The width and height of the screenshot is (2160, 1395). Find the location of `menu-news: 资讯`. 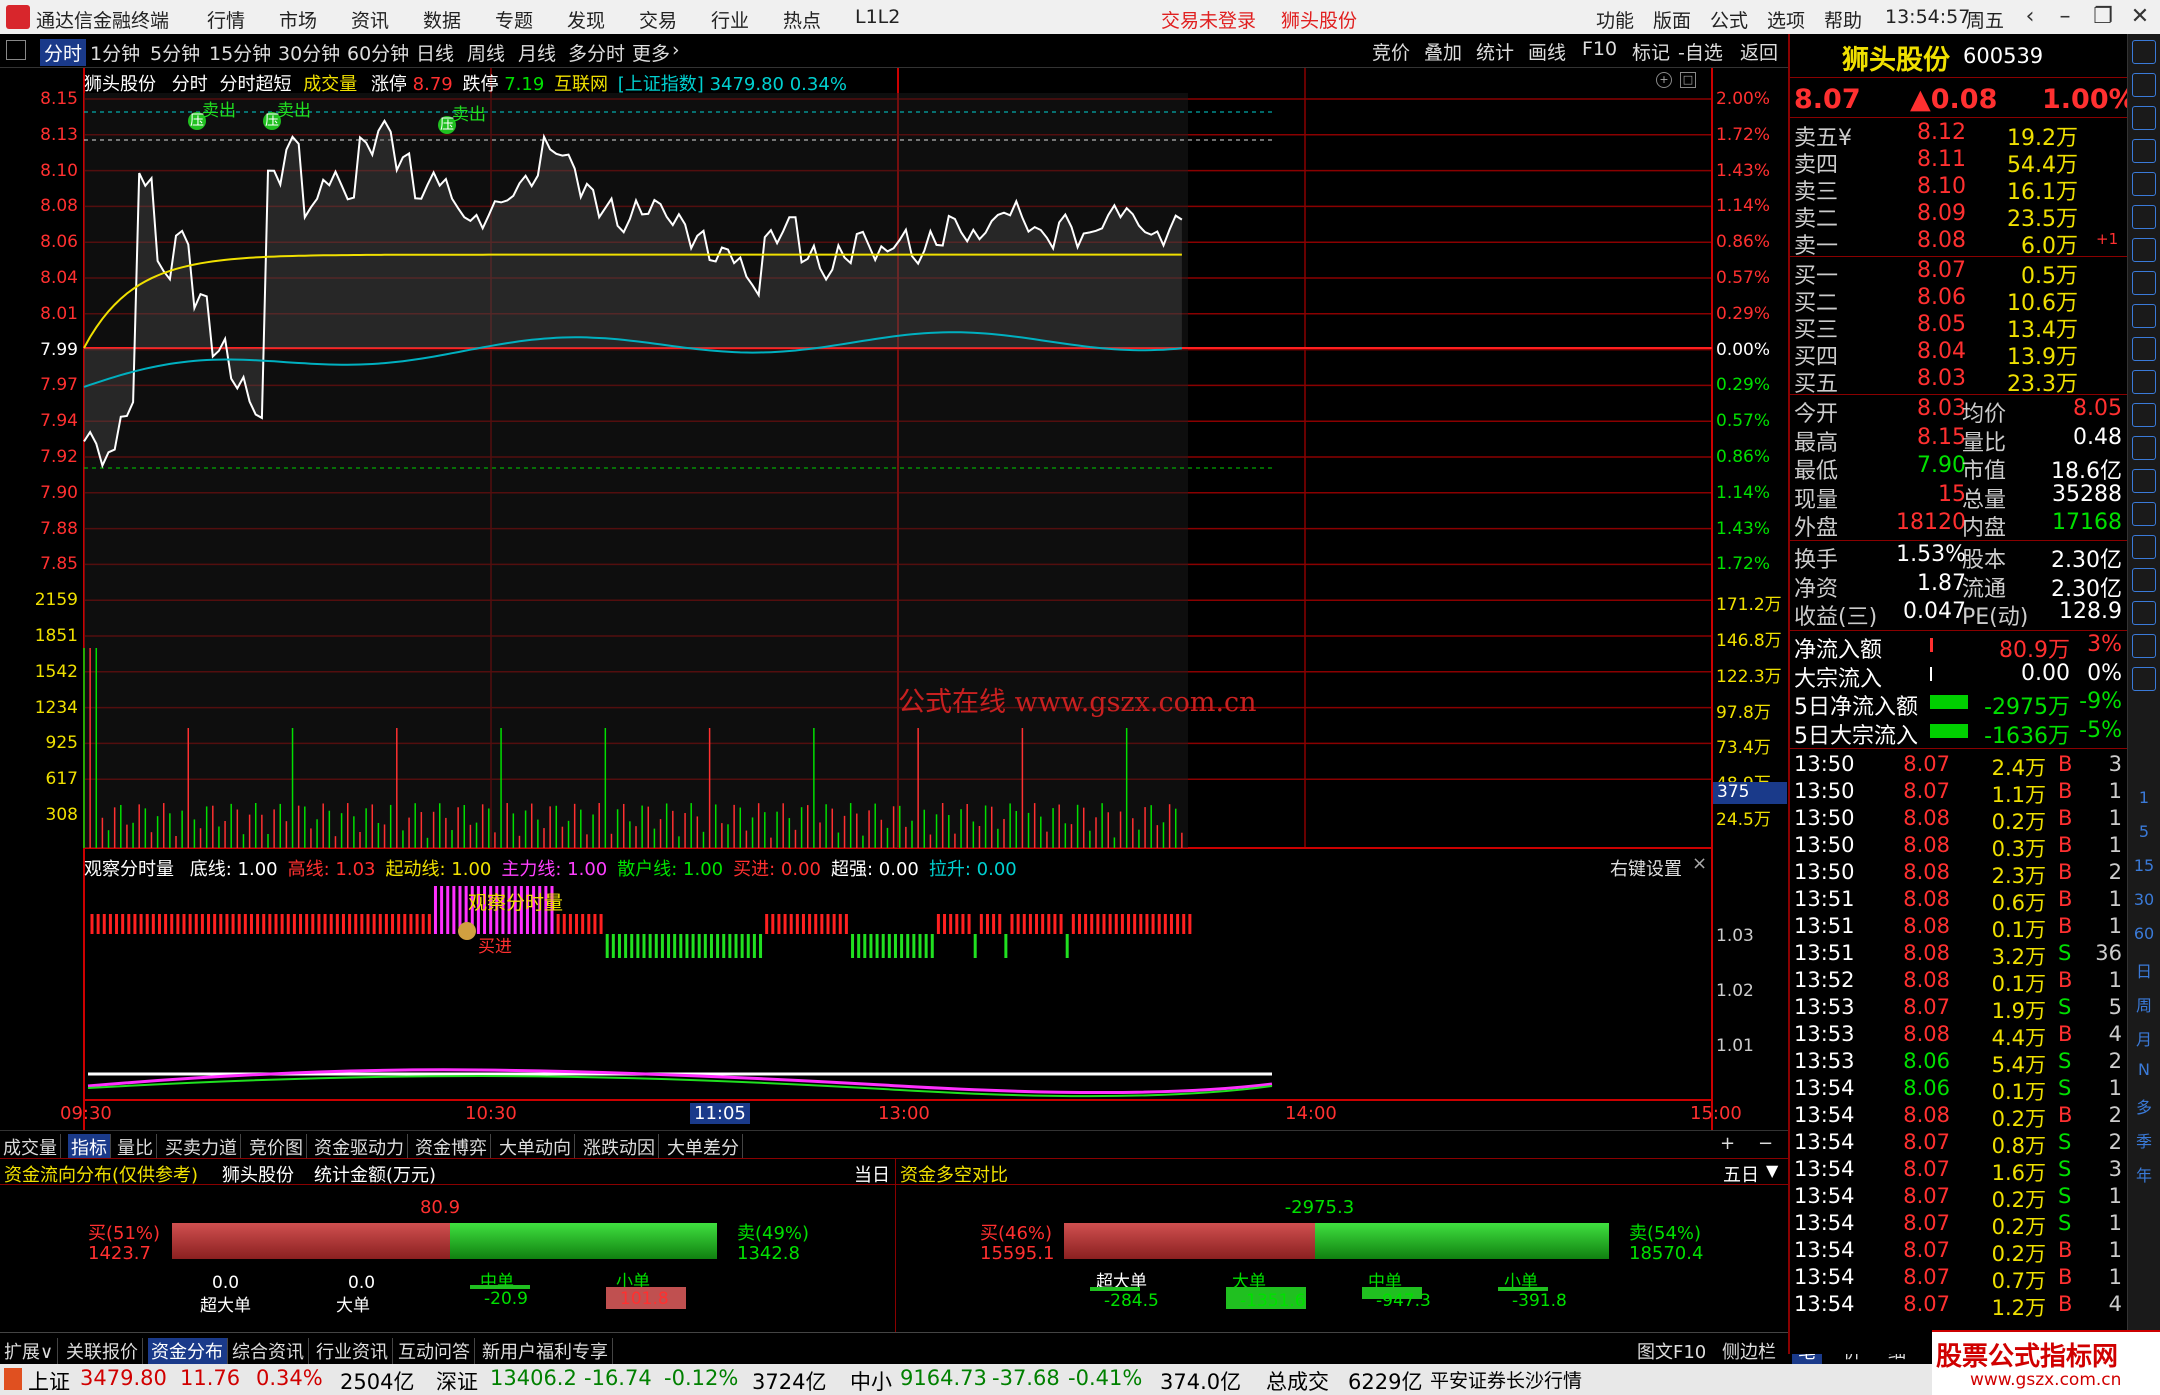

menu-news: 资讯 is located at coordinates (370, 19).